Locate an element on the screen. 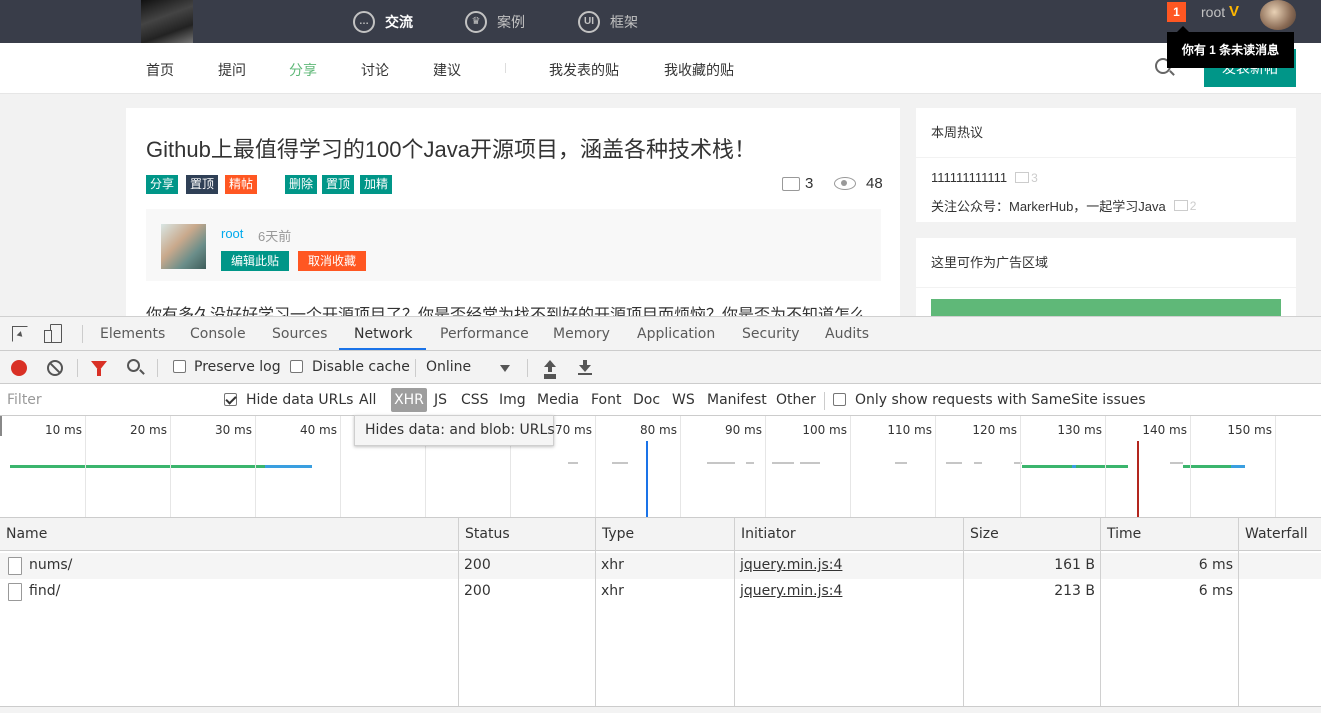 The height and width of the screenshot is (713, 1321). filter-type-xhr: XHR is located at coordinates (409, 400).